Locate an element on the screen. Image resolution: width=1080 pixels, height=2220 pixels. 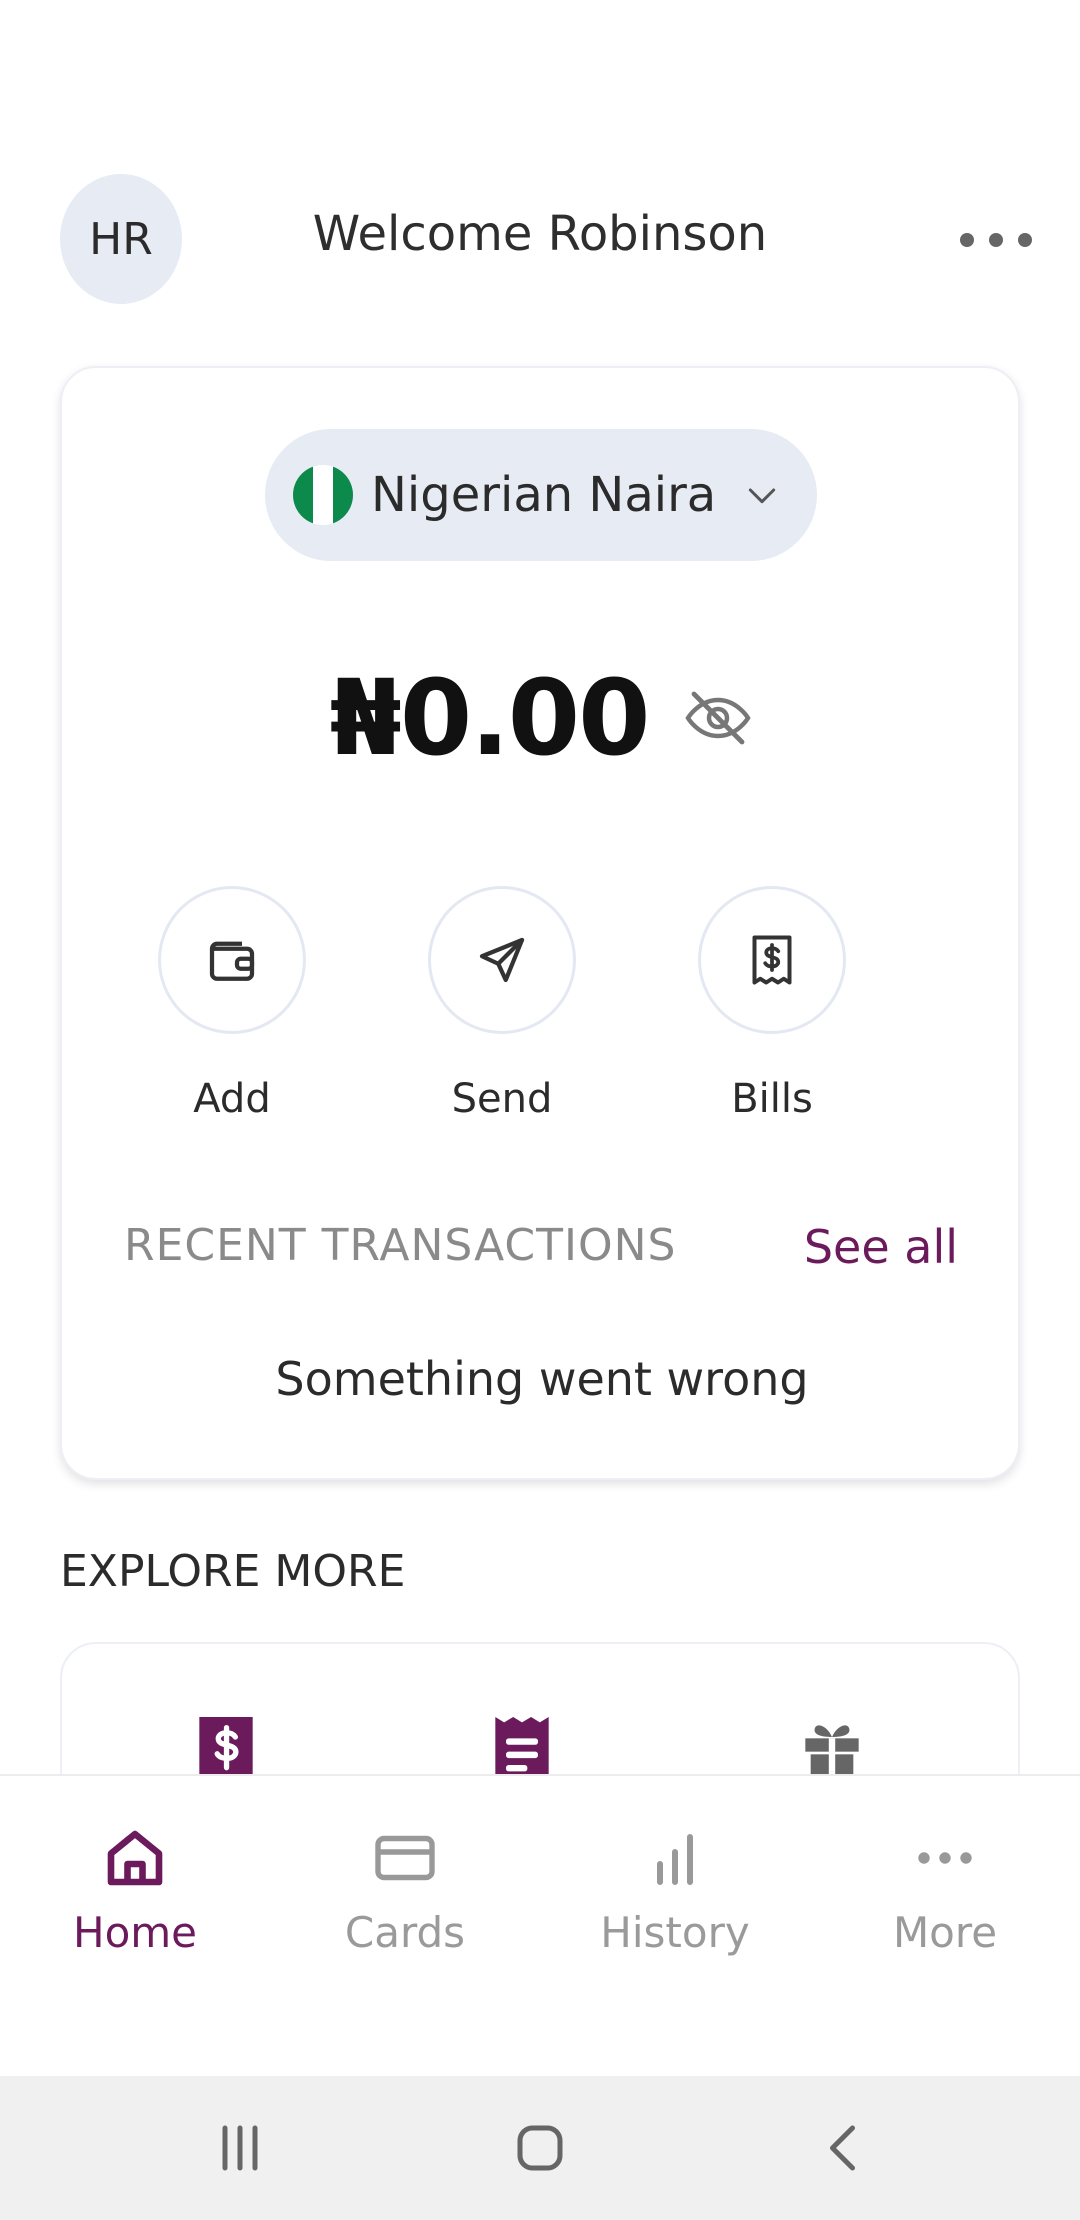
home-icon is located at coordinates (135, 1858).